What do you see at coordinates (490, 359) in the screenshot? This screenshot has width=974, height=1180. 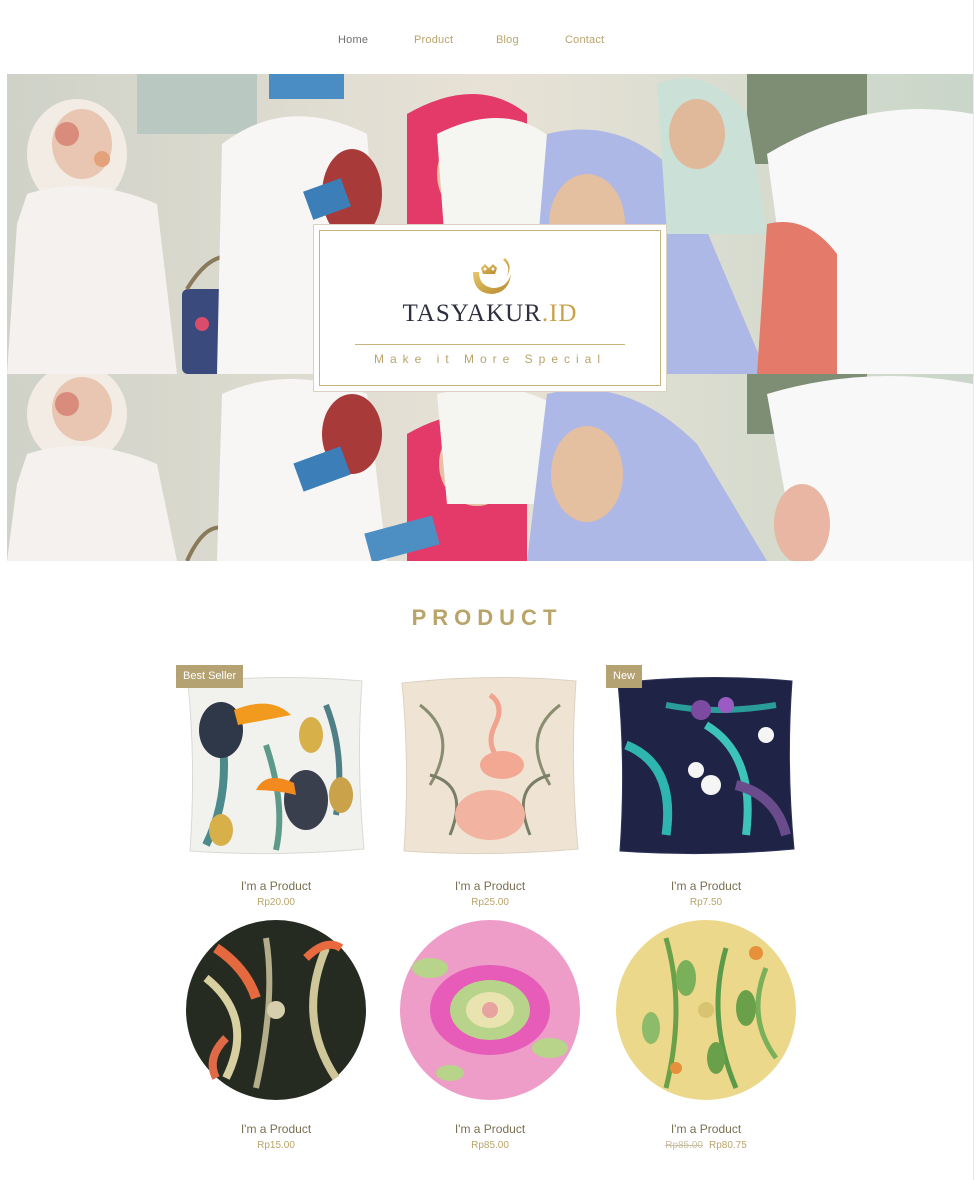 I see `brand-tagline: Make it More Special` at bounding box center [490, 359].